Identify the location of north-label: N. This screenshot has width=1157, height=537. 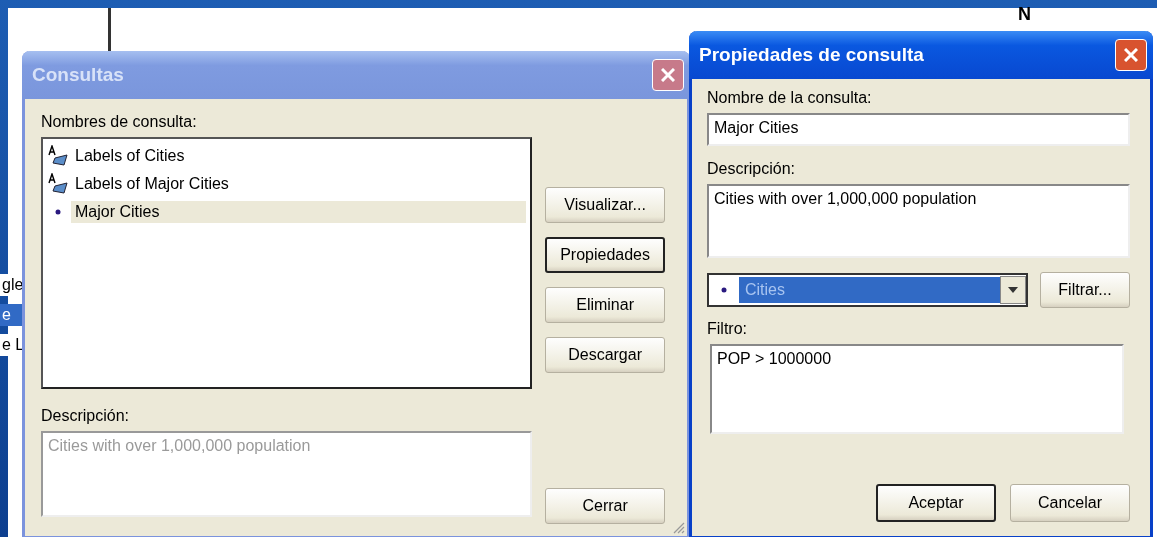
(1024, 14).